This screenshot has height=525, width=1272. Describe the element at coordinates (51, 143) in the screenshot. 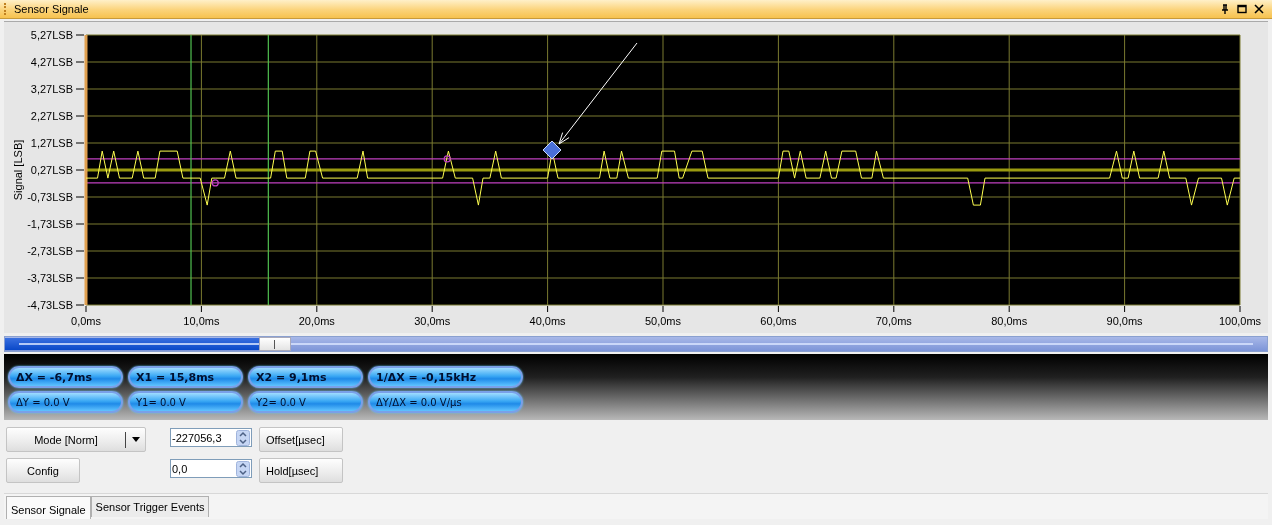

I see `y-tick-label: 1,27LSB` at that location.